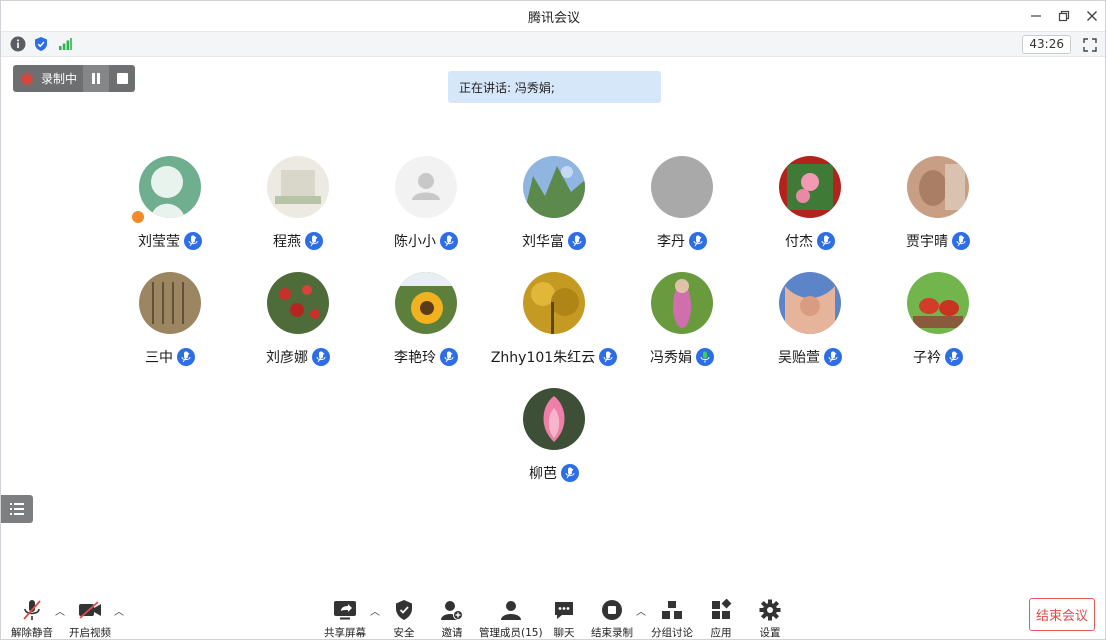 This screenshot has width=1106, height=640. What do you see at coordinates (345, 610) in the screenshot?
I see `share-screen-icon` at bounding box center [345, 610].